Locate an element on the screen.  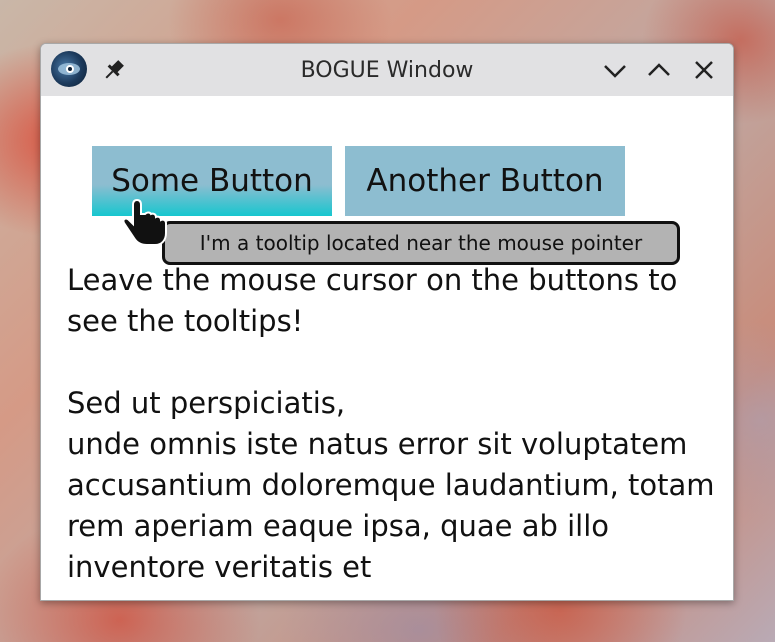
hand-pointer-cursor-icon is located at coordinates (144, 222).